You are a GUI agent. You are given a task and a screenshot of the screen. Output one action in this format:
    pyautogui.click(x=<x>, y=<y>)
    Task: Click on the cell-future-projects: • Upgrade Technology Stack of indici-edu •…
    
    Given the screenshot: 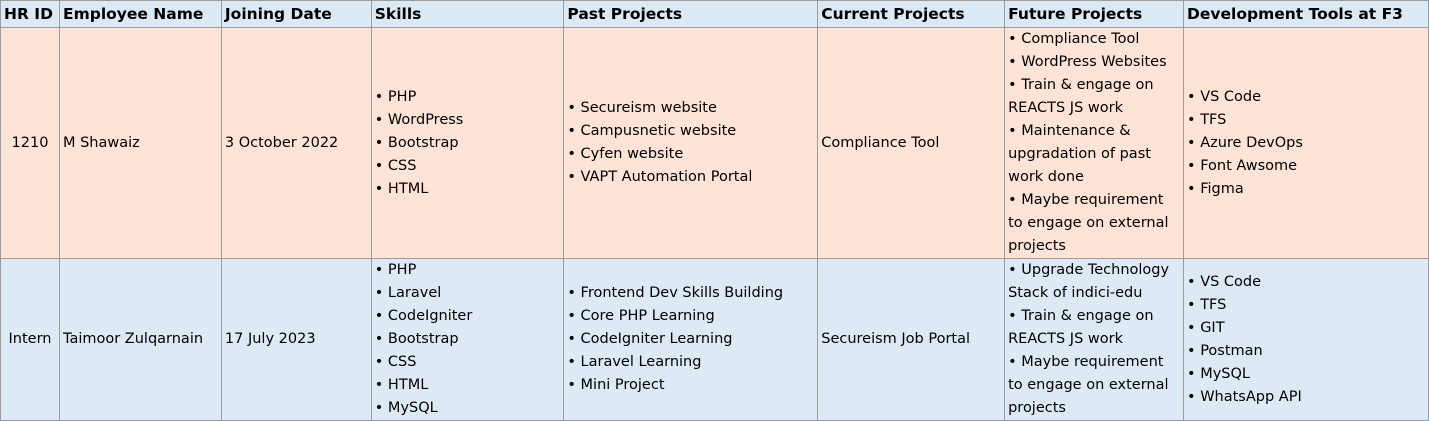 What is the action you would take?
    pyautogui.click(x=1094, y=339)
    